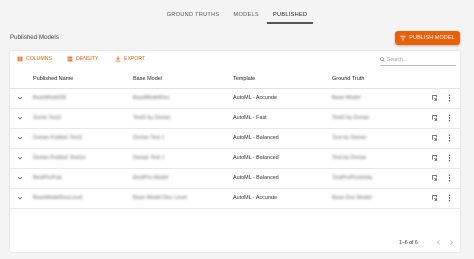 This screenshot has height=259, width=474. What do you see at coordinates (244, 79) in the screenshot?
I see `column-header-template: Template` at bounding box center [244, 79].